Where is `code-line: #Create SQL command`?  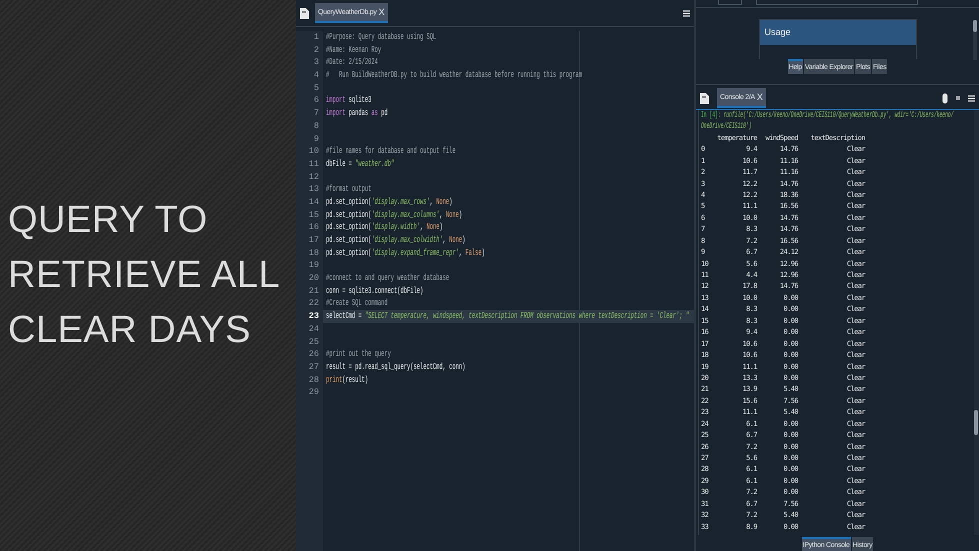 code-line: #Create SQL command is located at coordinates (357, 303).